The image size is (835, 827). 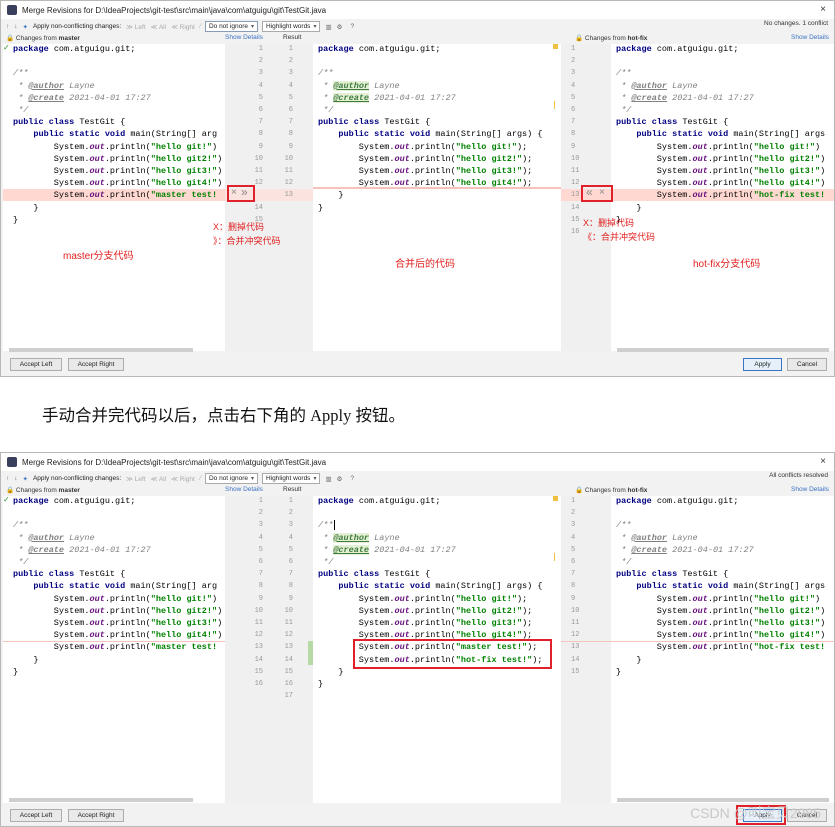 What do you see at coordinates (269, 649) in the screenshot?
I see `line-number-gutter` at bounding box center [269, 649].